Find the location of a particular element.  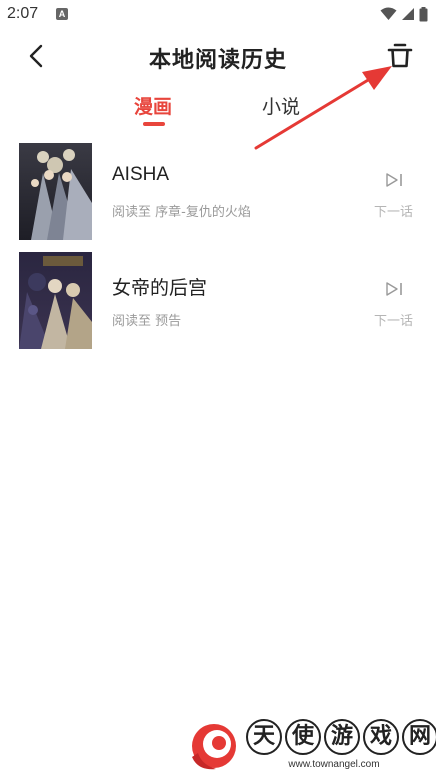

reading-progress: 阅读至 预告 is located at coordinates (147, 321).